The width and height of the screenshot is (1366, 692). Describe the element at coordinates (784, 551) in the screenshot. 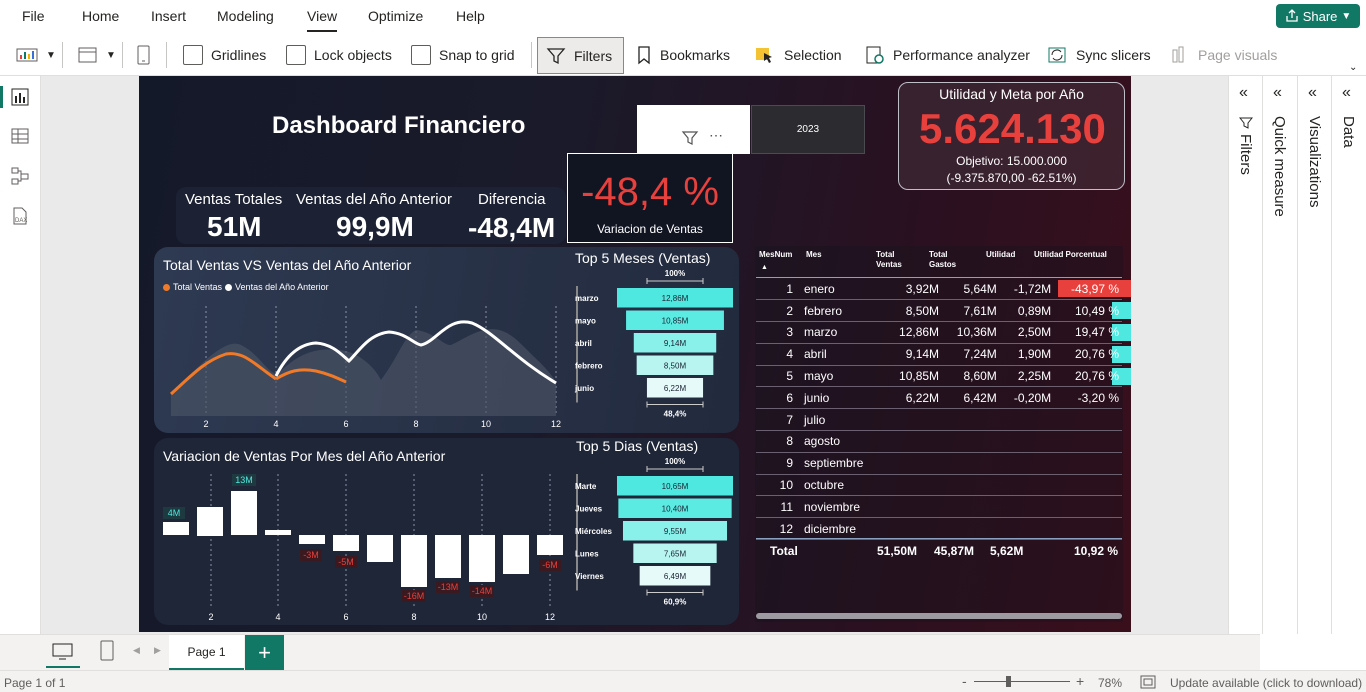

I see `total-label: Total` at that location.